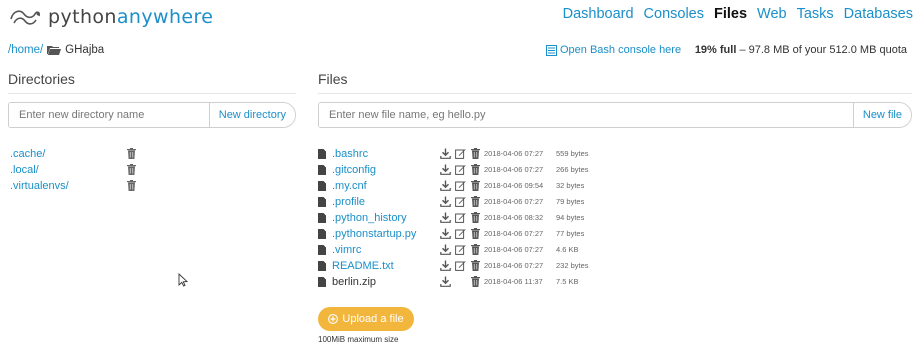 This screenshot has width=919, height=348. I want to click on file-size: 32 bytes, so click(570, 185).